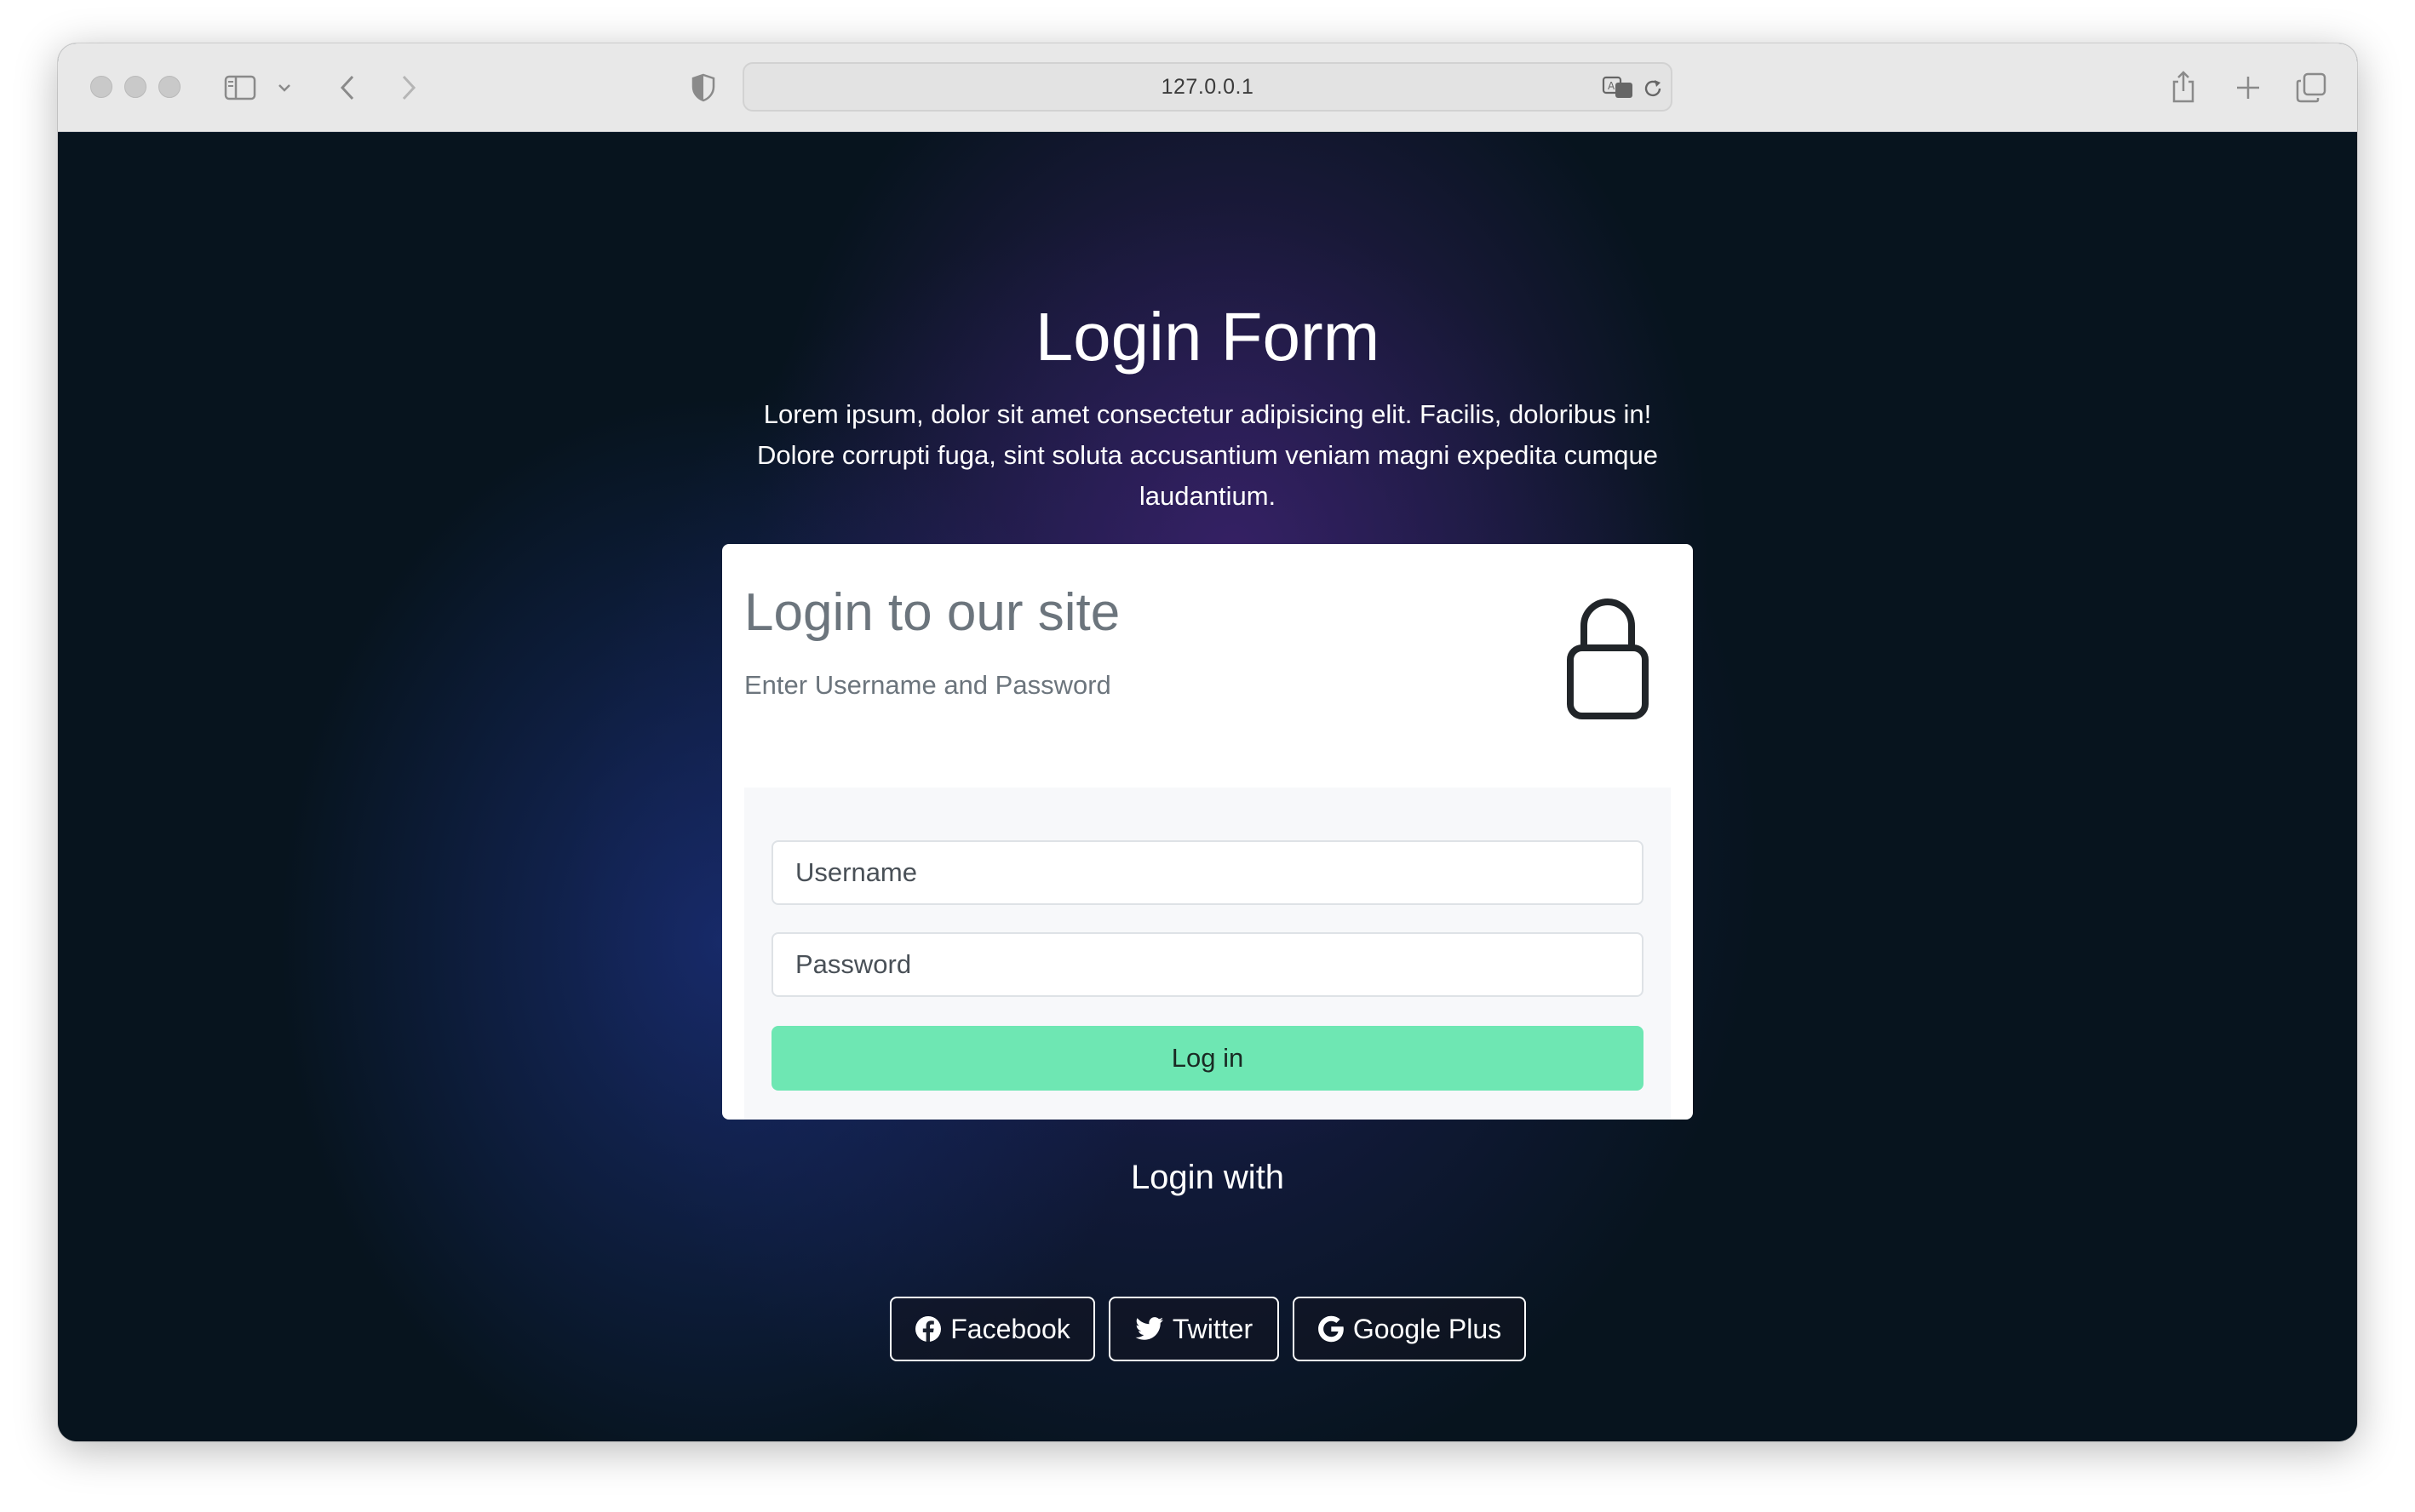  I want to click on social-buttons: Facebook Twitter Google Plus, so click(1207, 1329).